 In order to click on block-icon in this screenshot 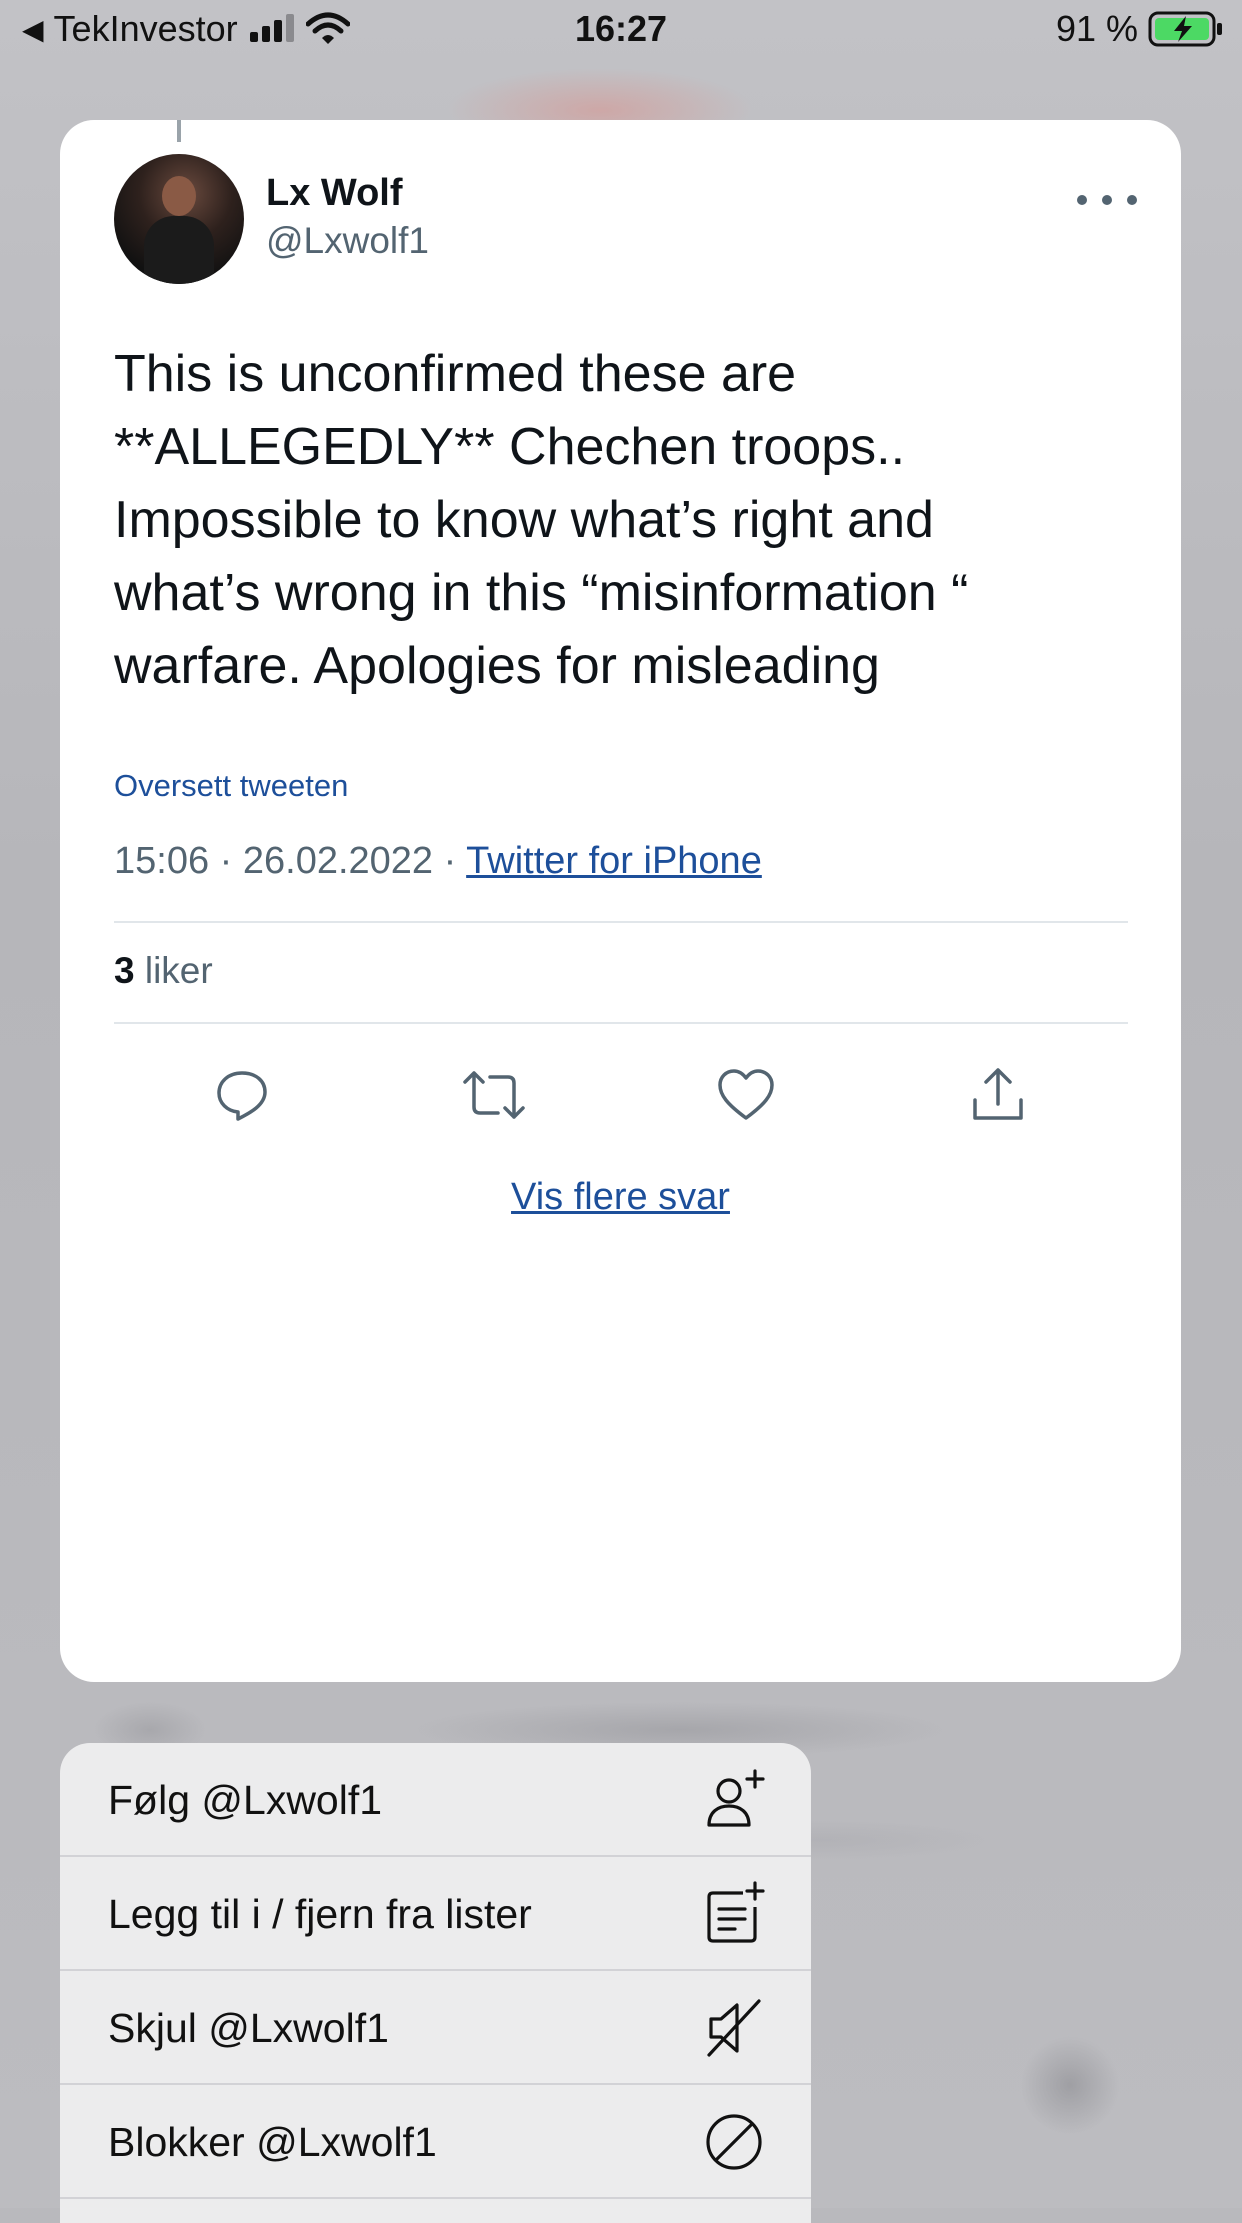, I will do `click(734, 2142)`.